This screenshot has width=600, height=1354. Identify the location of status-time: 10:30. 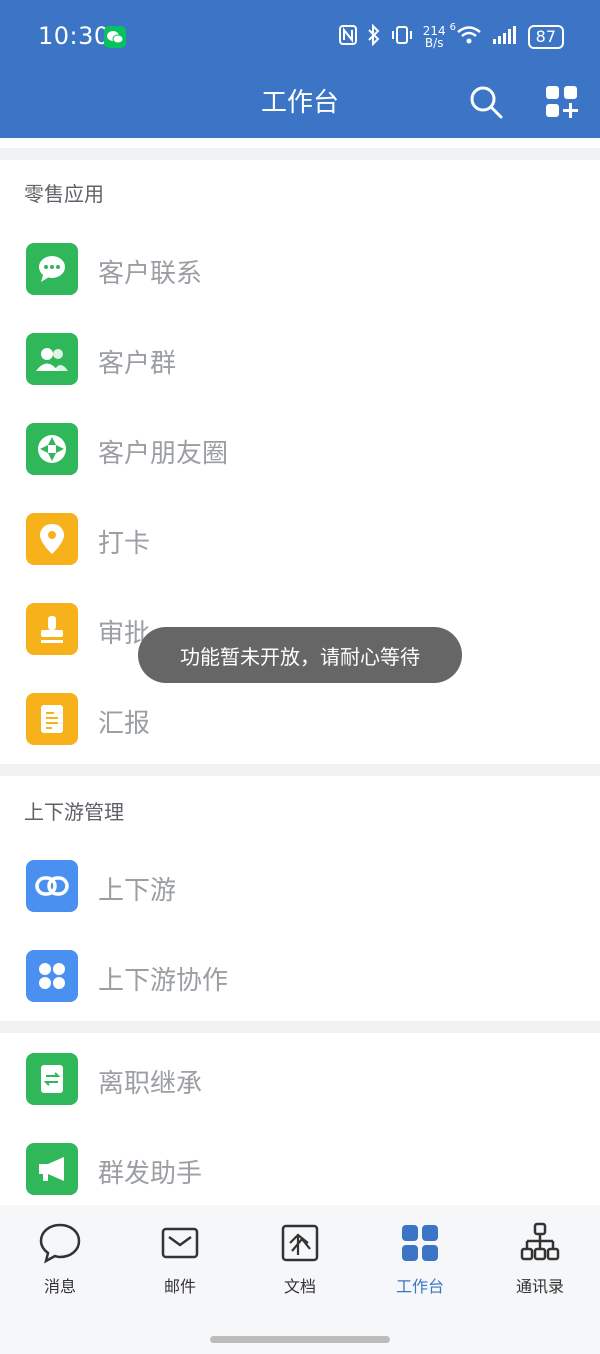
(74, 36).